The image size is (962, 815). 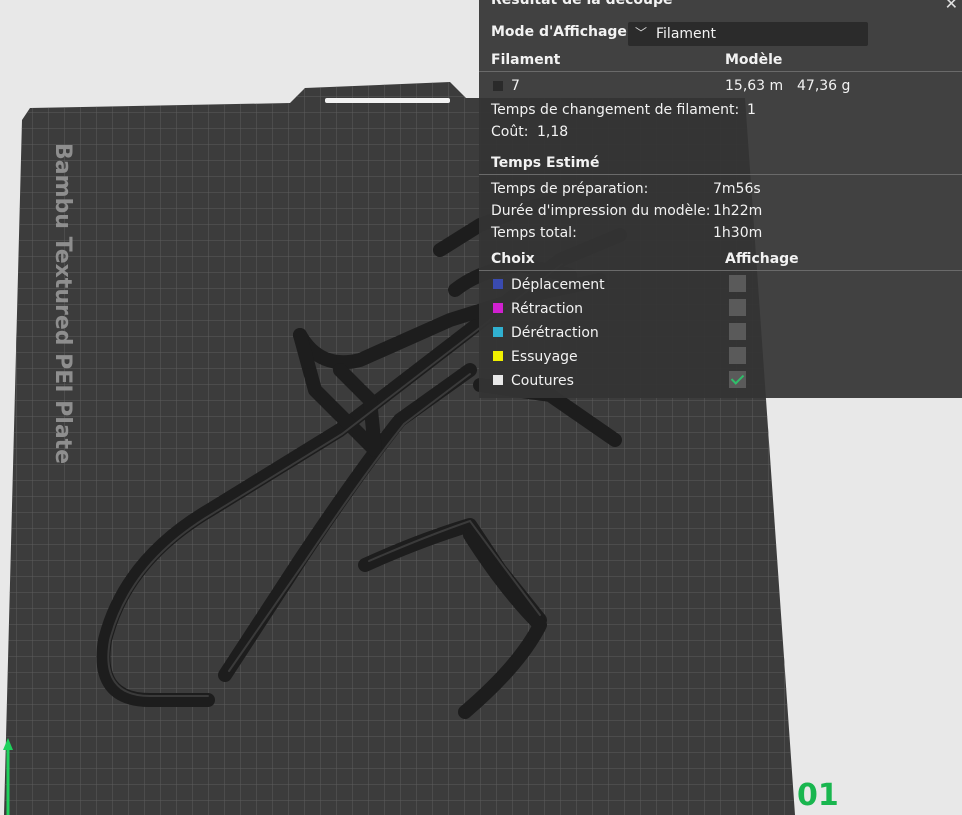 I want to click on table-divider, so click(x=720, y=71).